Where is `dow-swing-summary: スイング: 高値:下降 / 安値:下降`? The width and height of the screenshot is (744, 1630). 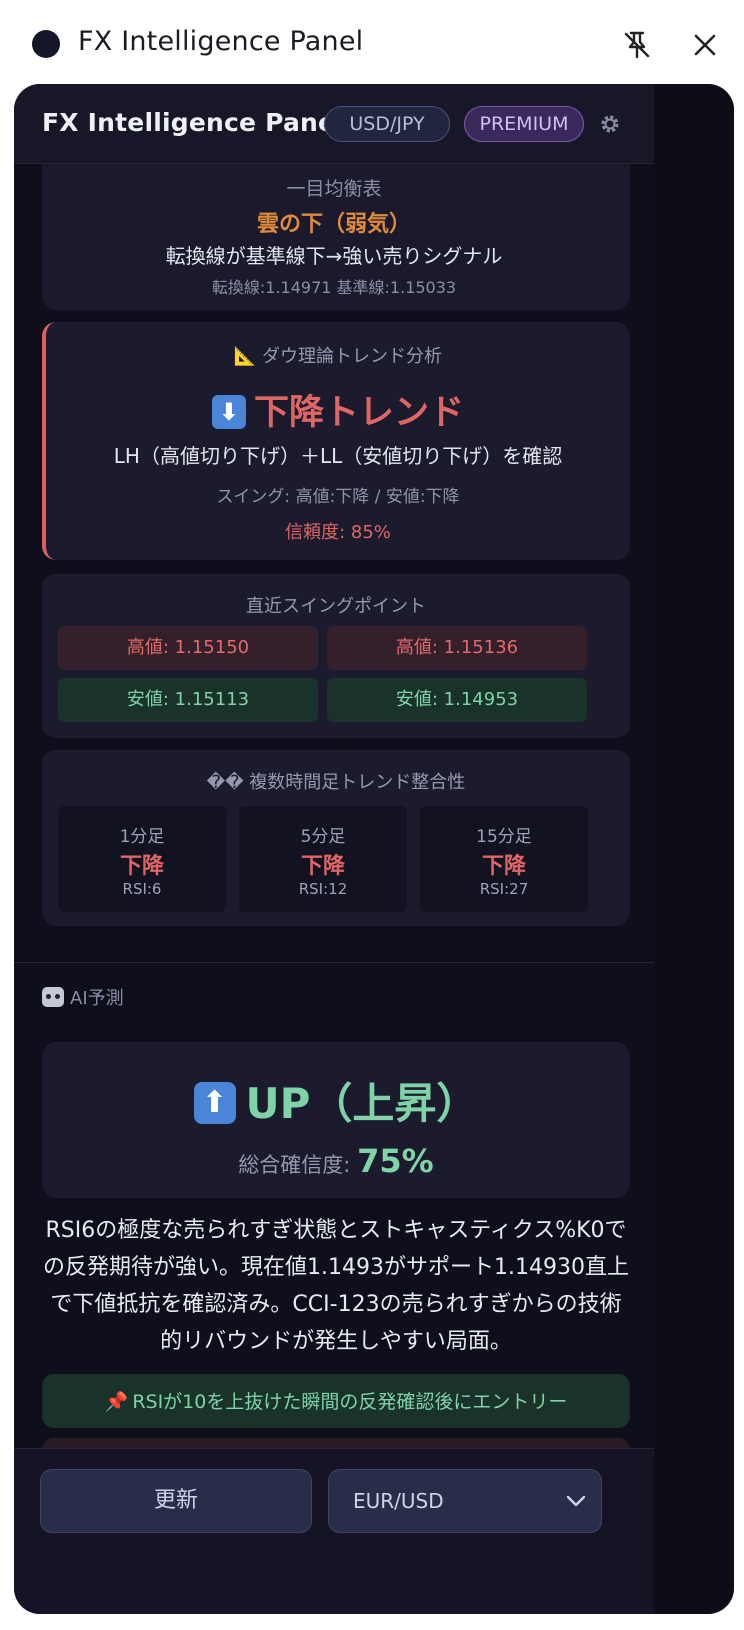 dow-swing-summary: スイング: 高値:下降 / 安値:下降 is located at coordinates (338, 497).